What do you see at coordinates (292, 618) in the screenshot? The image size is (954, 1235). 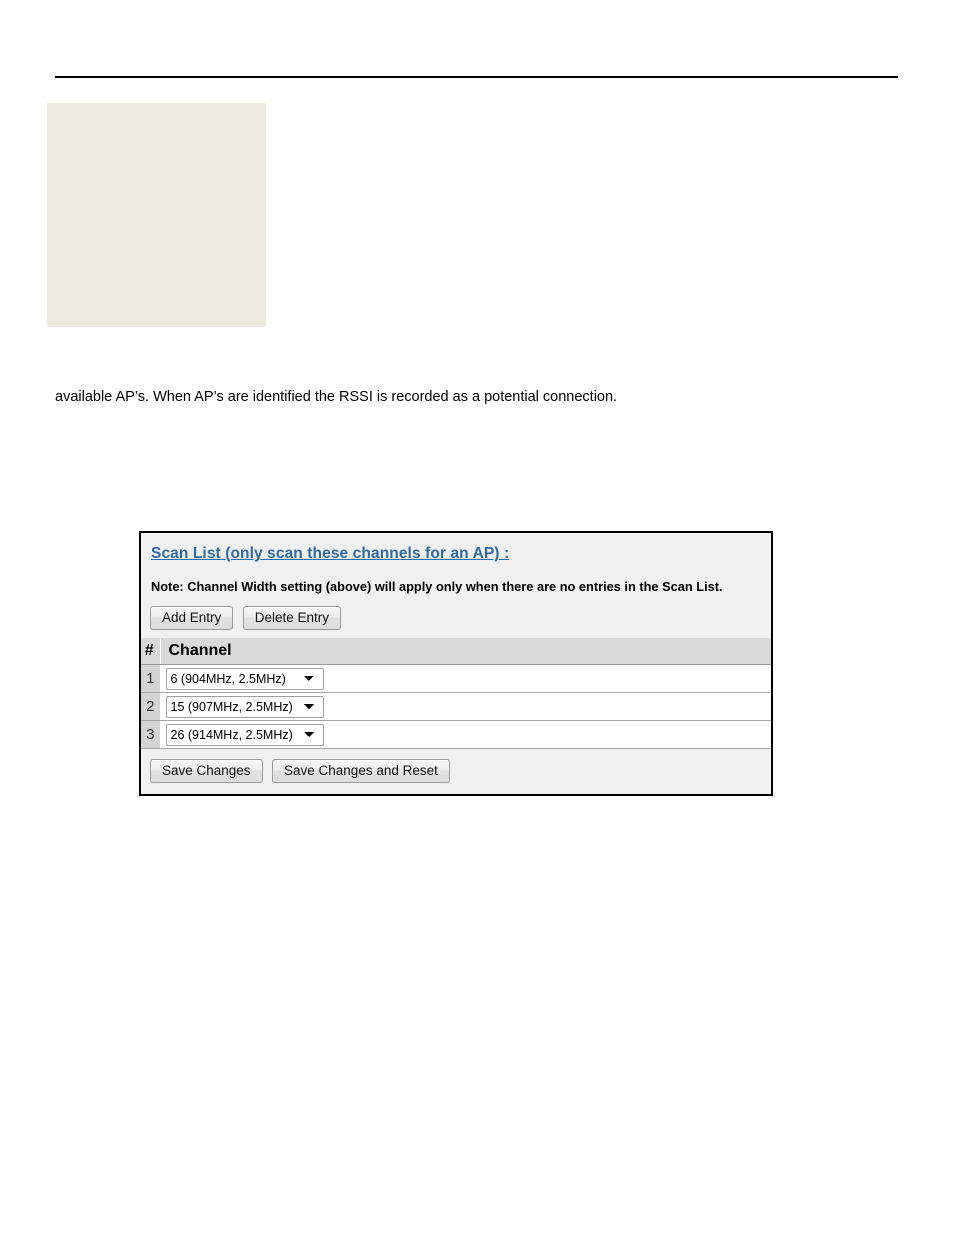 I see `delete-entry-button: Delete Entry` at bounding box center [292, 618].